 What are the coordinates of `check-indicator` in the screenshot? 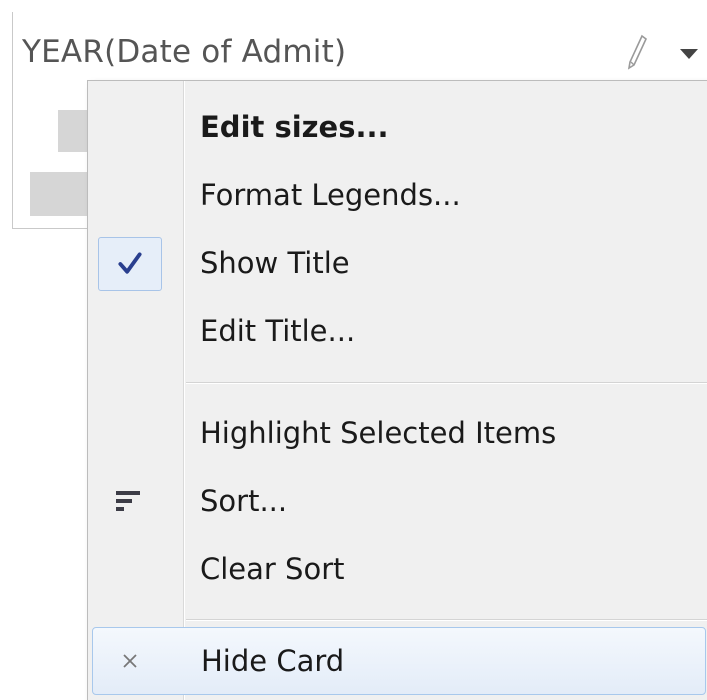 It's located at (130, 264).